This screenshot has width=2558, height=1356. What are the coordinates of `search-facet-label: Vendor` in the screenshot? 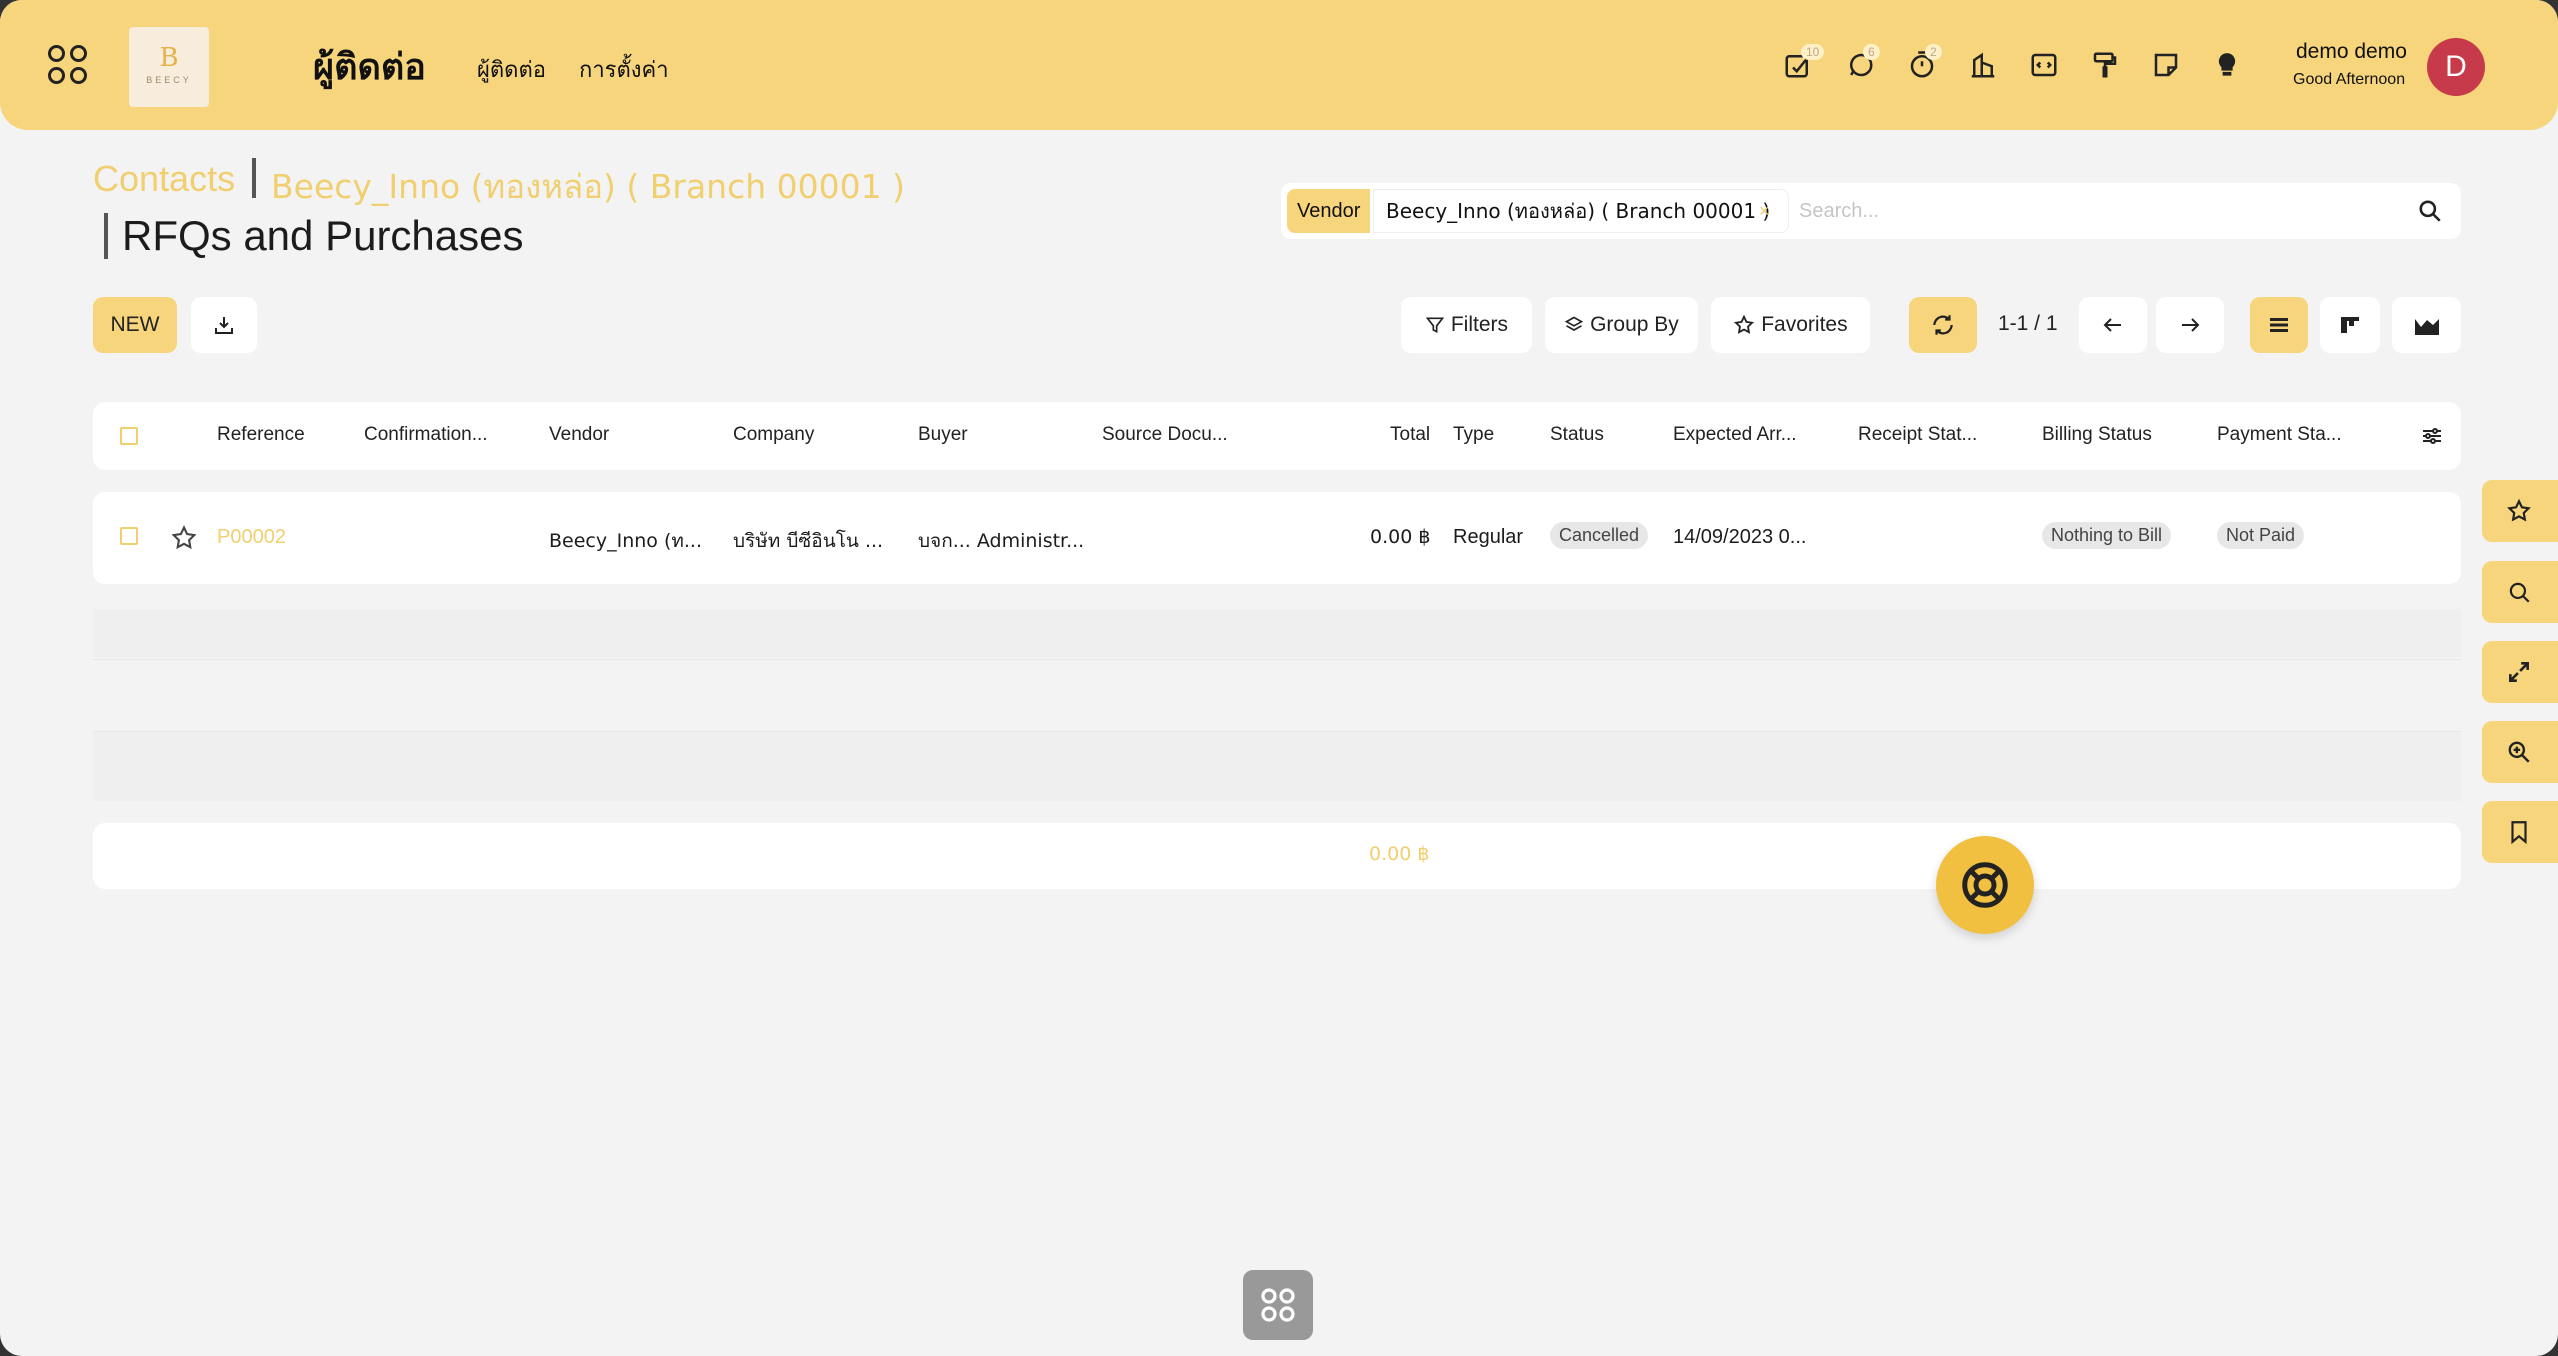 It's located at (1329, 211).